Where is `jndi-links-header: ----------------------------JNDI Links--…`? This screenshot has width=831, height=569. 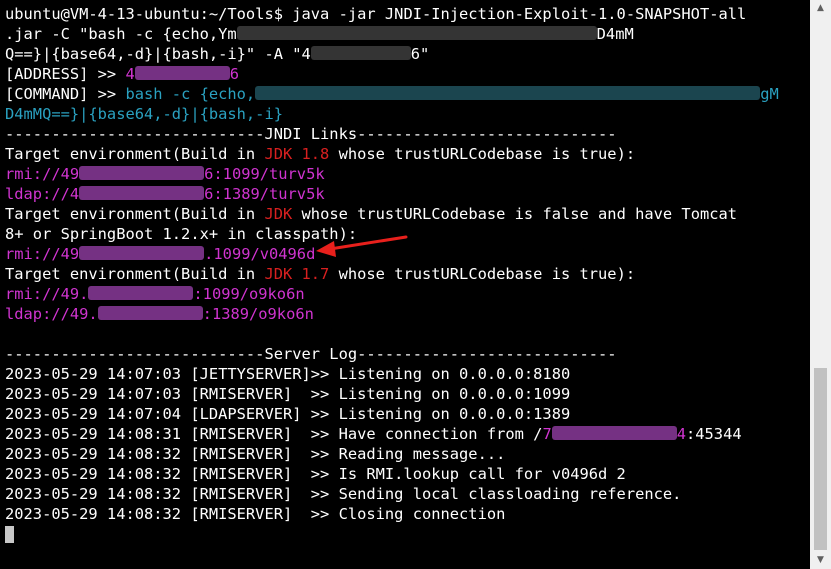 jndi-links-header: ----------------------------JNDI Links--… is located at coordinates (311, 134).